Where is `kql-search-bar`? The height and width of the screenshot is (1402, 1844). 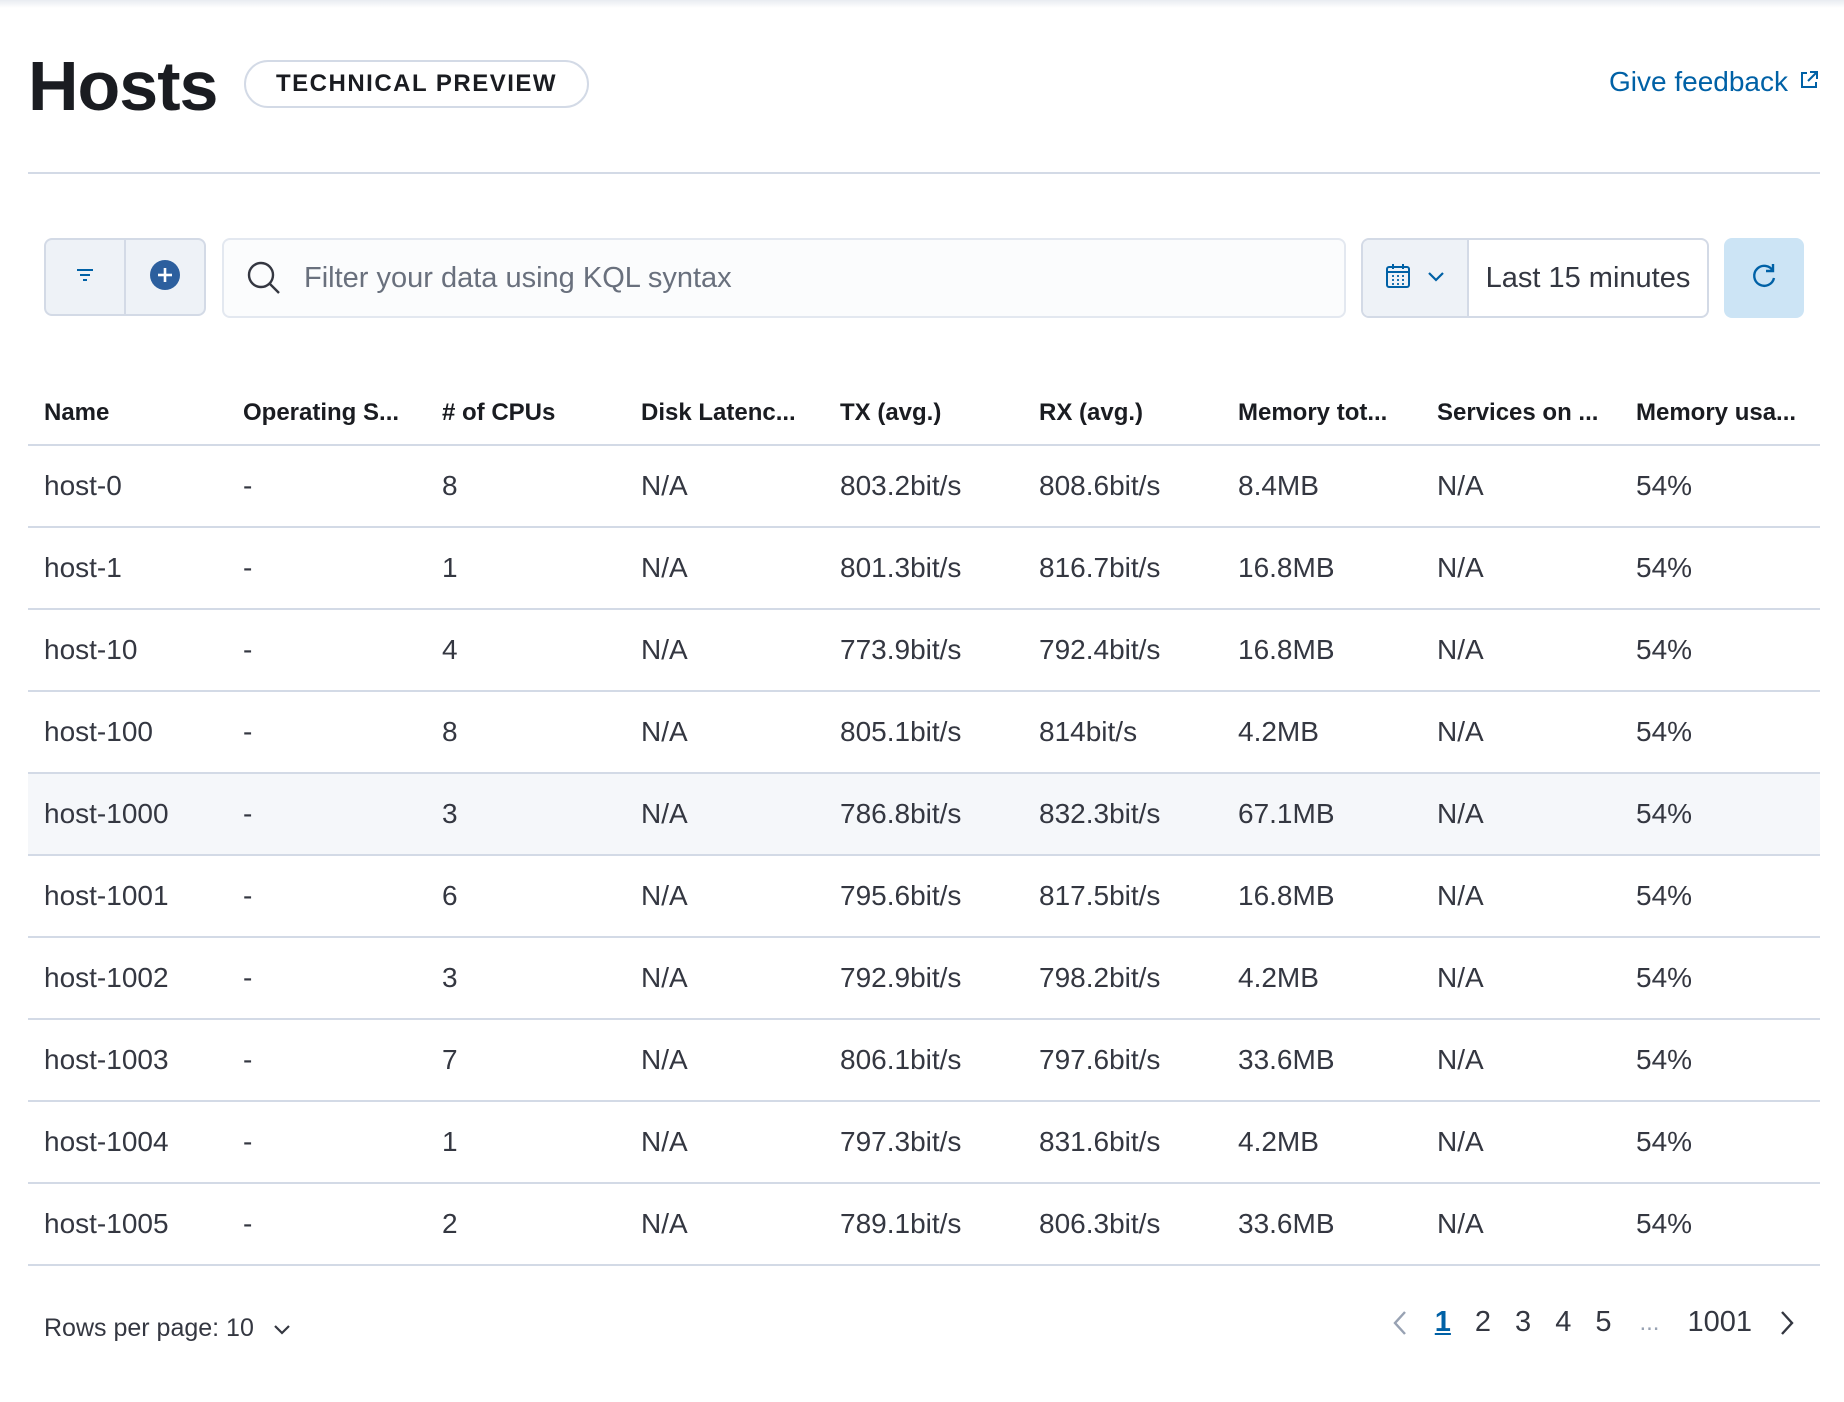 kql-search-bar is located at coordinates (784, 278).